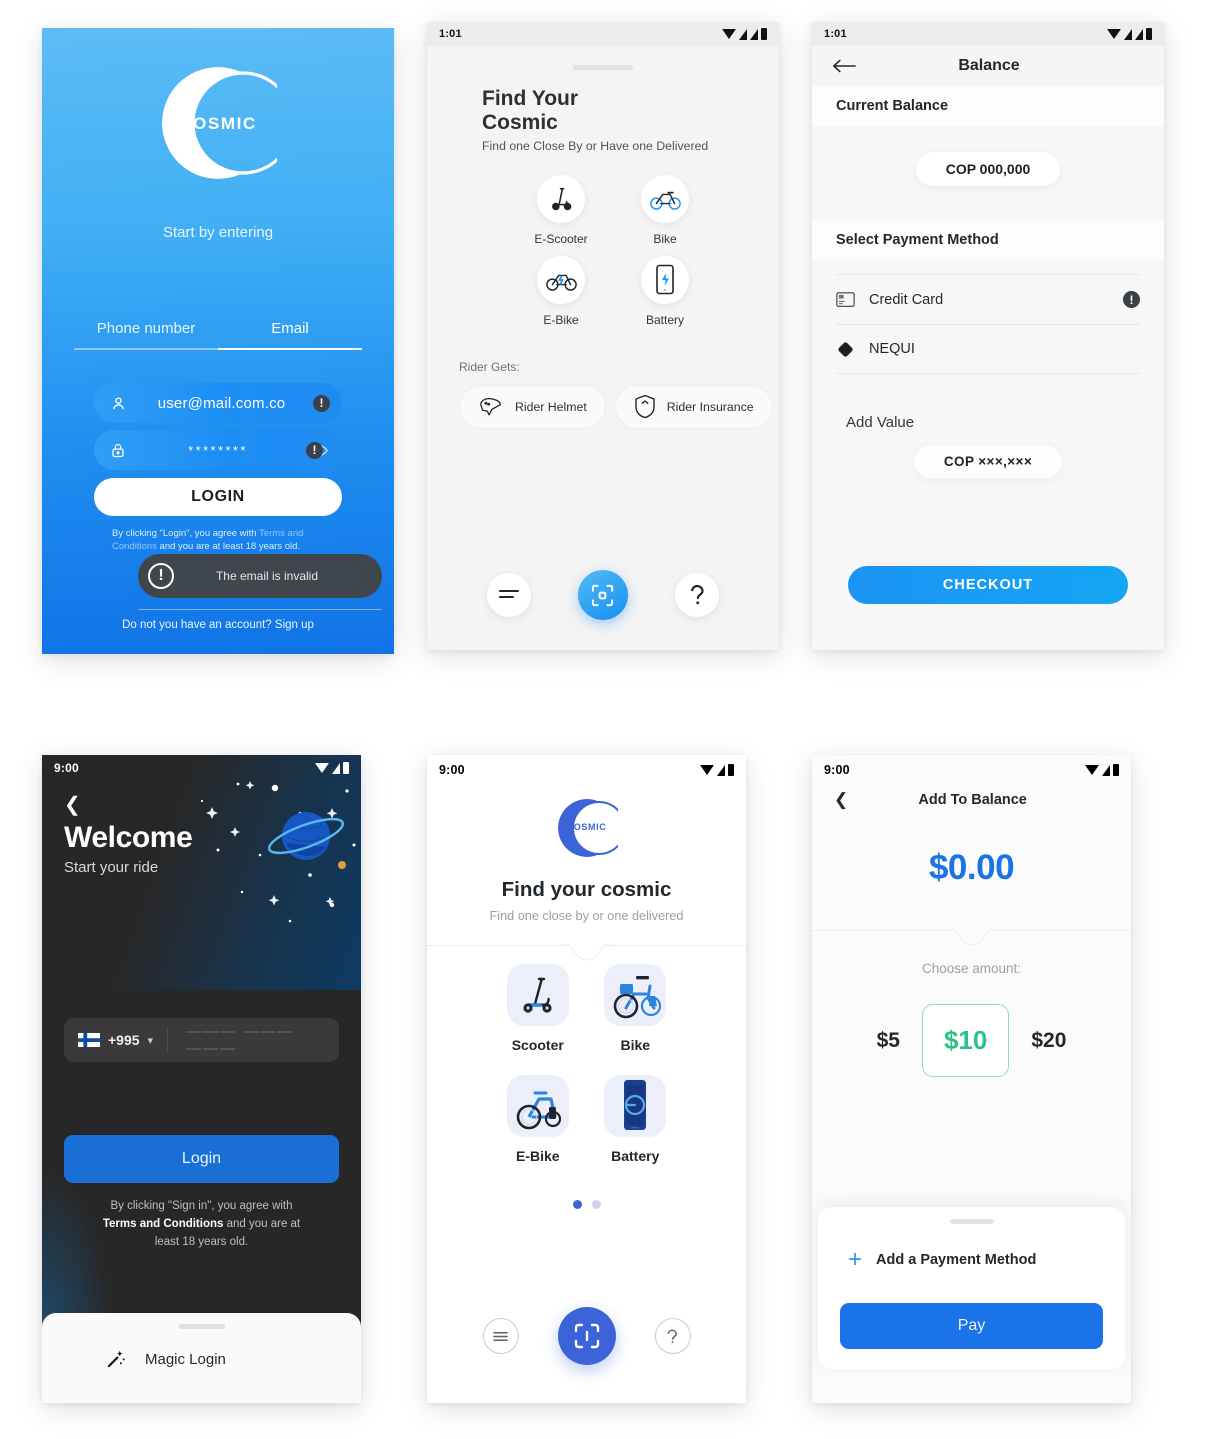  What do you see at coordinates (218, 625) in the screenshot?
I see `signup-link: Do not you have an account? Sign up` at bounding box center [218, 625].